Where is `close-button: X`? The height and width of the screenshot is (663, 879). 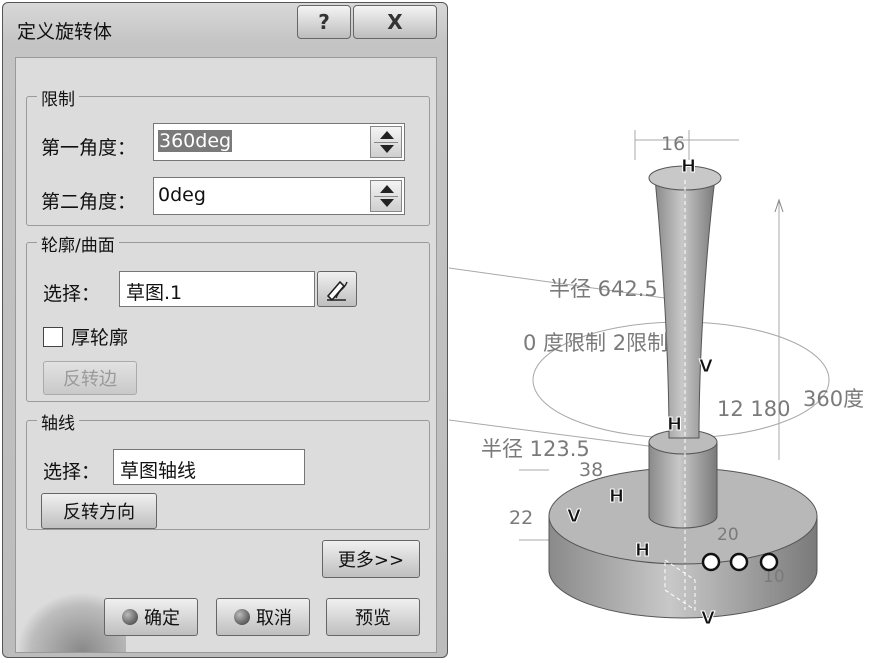
close-button: X is located at coordinates (395, 22).